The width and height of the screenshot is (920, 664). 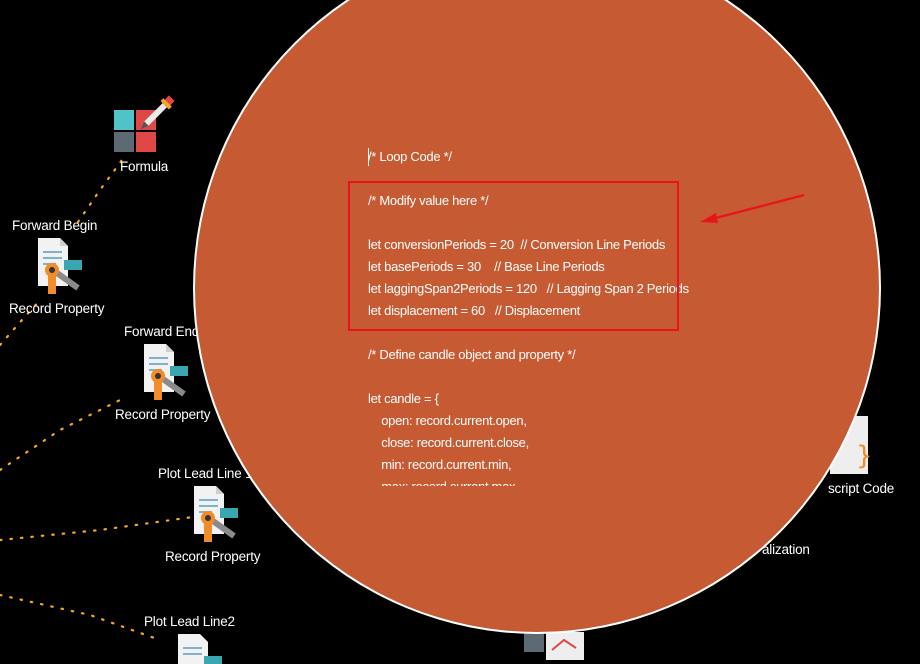 I want to click on plot-lead-line-2-node: Plot Lead Line2, so click(x=194, y=639).